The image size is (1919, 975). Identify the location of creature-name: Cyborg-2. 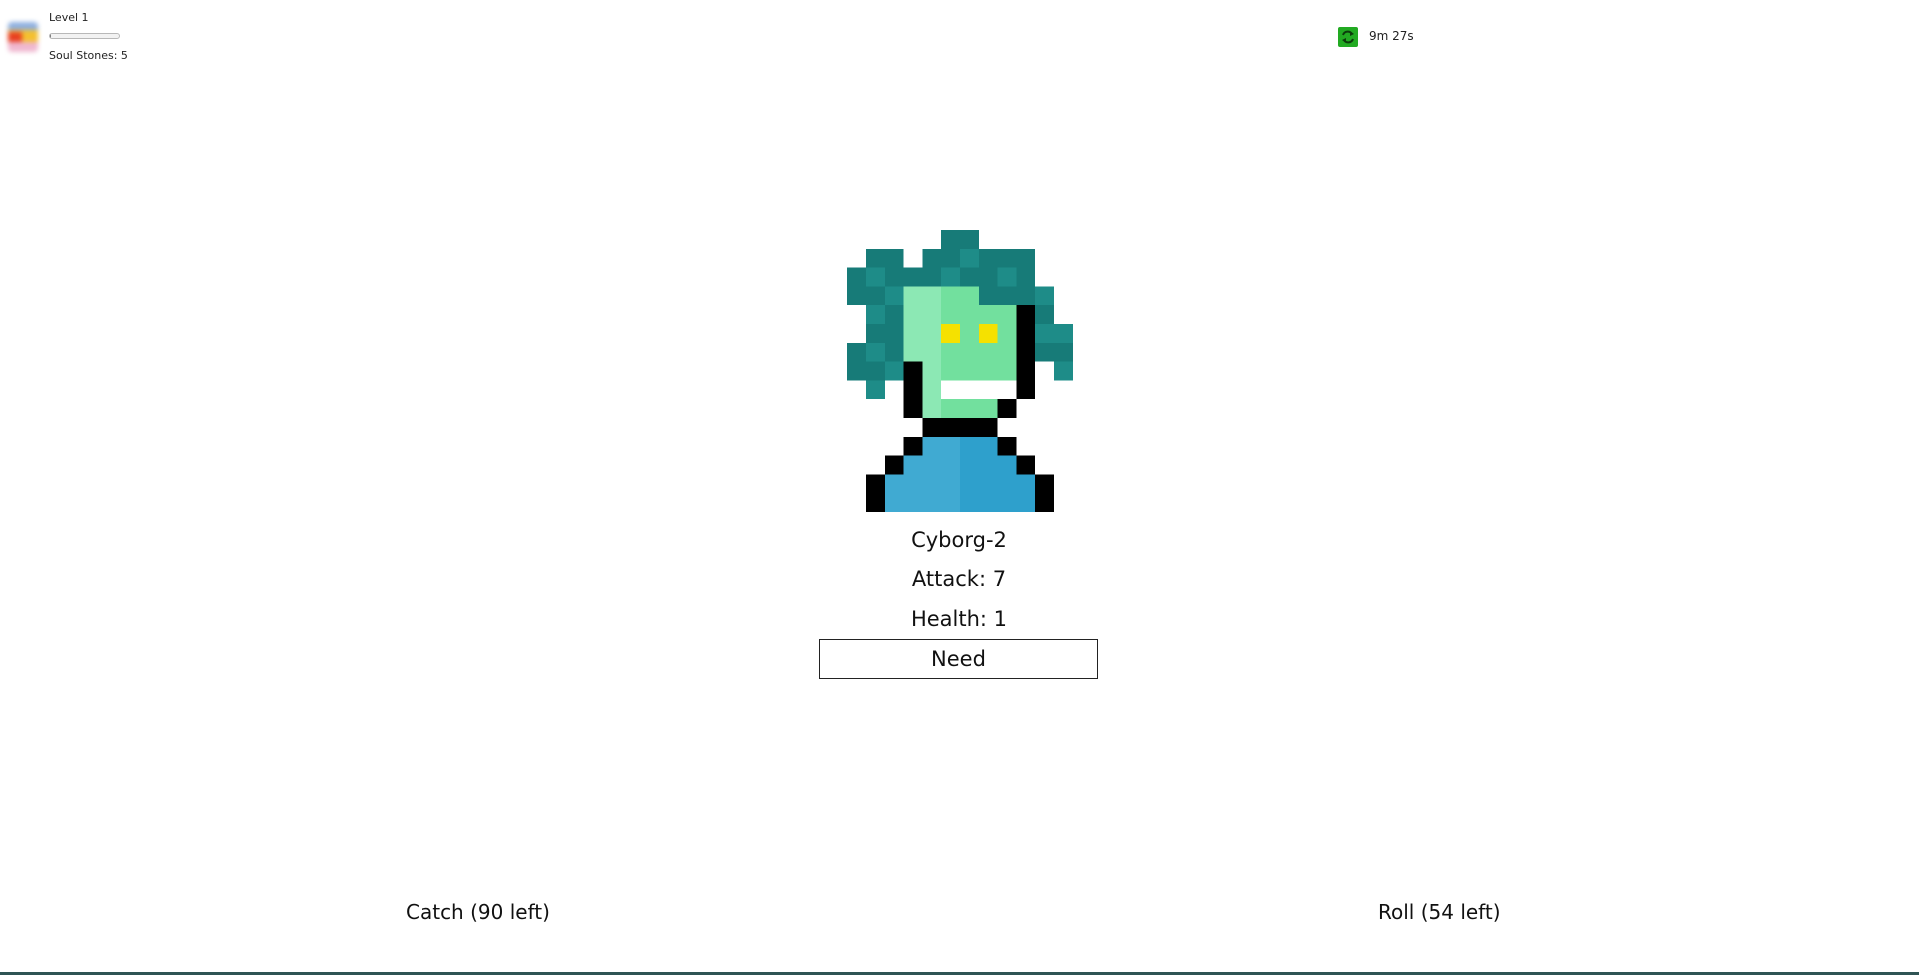
(959, 540).